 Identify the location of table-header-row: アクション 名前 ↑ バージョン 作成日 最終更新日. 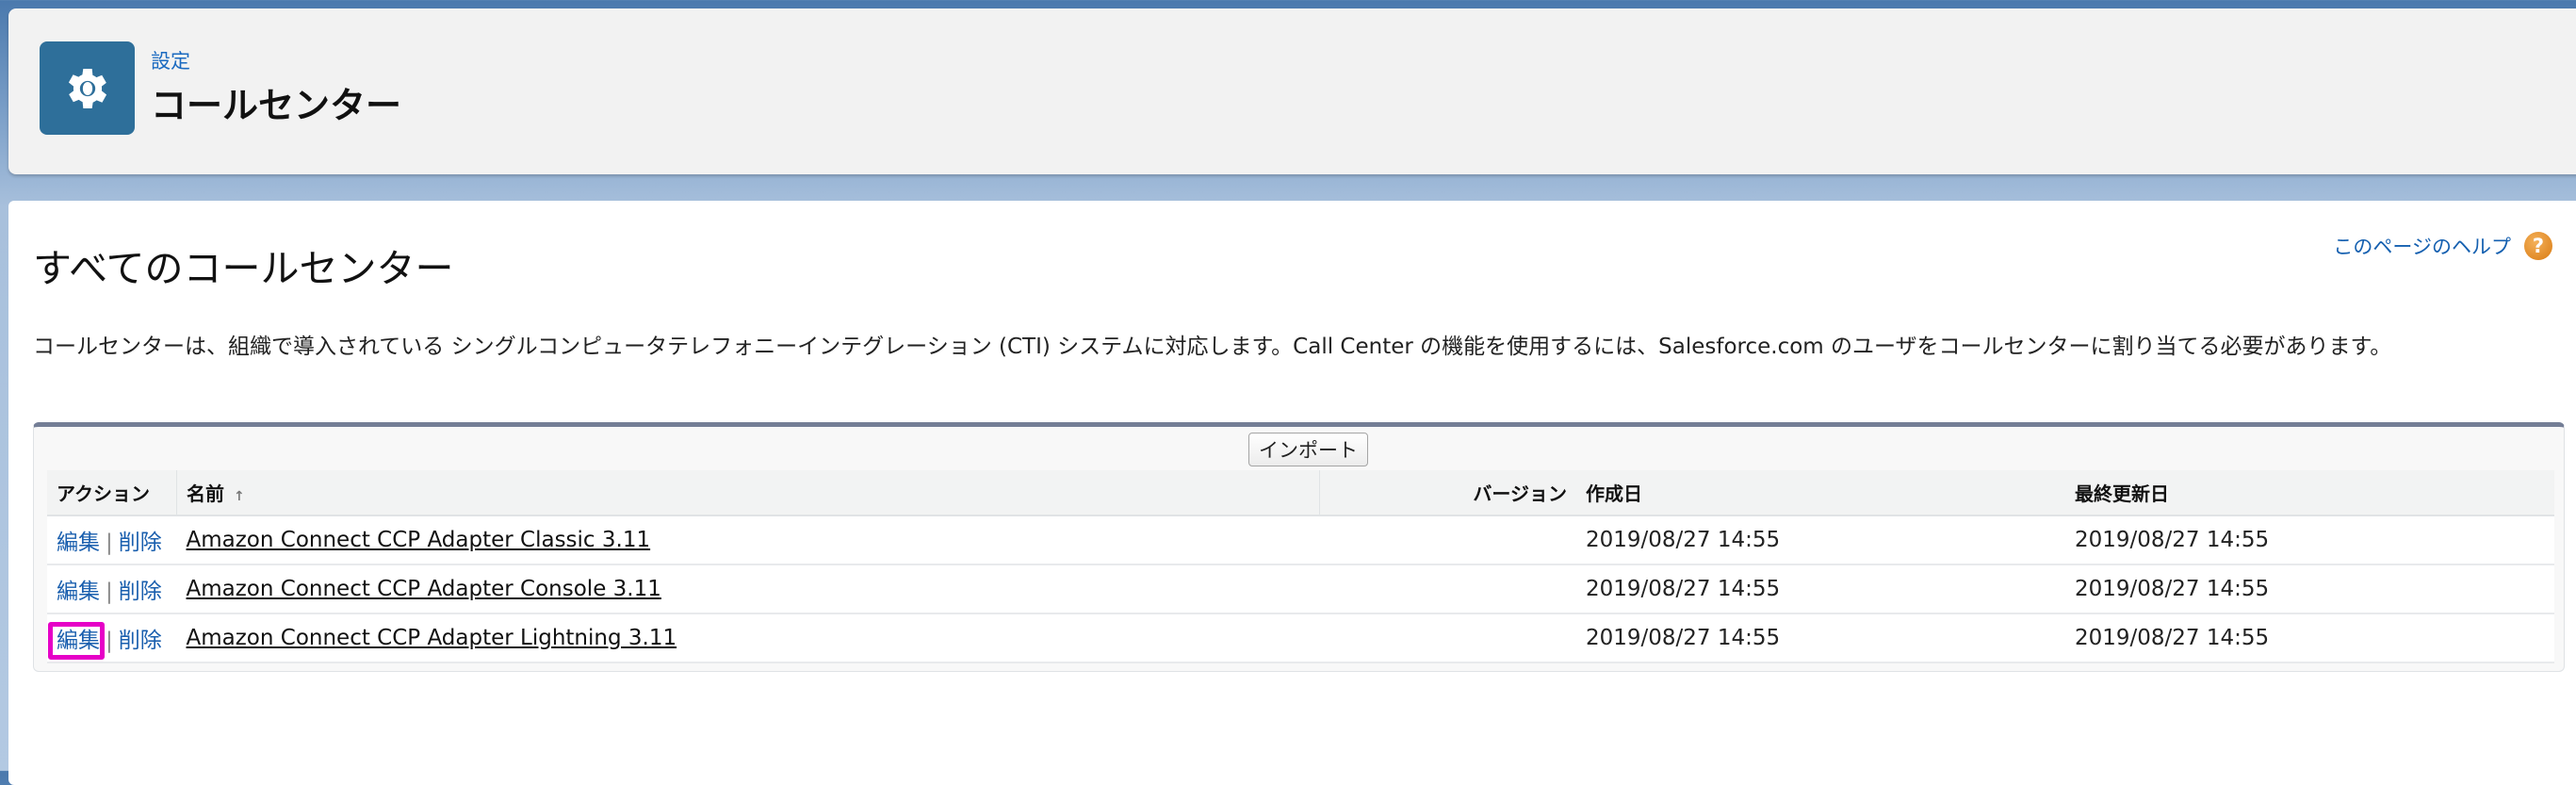
(1300, 493).